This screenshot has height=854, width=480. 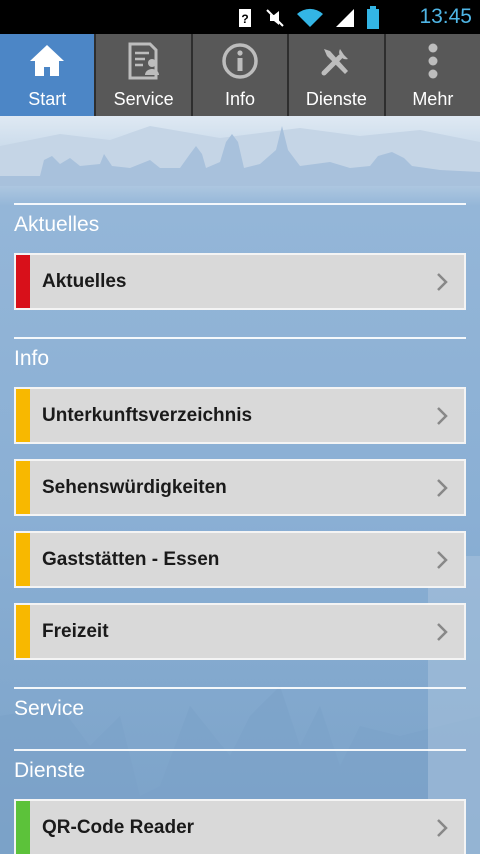 What do you see at coordinates (49, 708) in the screenshot?
I see `section-title: Service` at bounding box center [49, 708].